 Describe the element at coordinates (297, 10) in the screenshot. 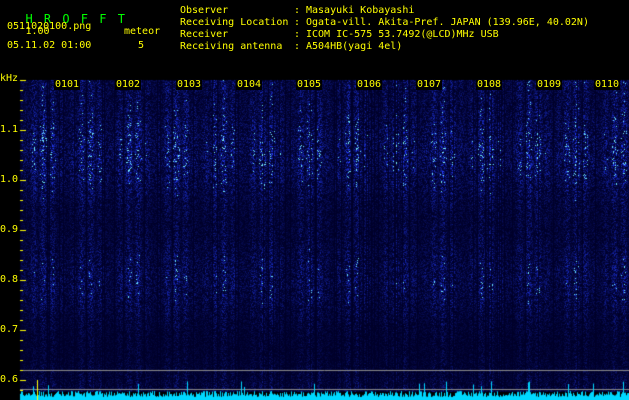

I see `info-observer-sep: :` at that location.